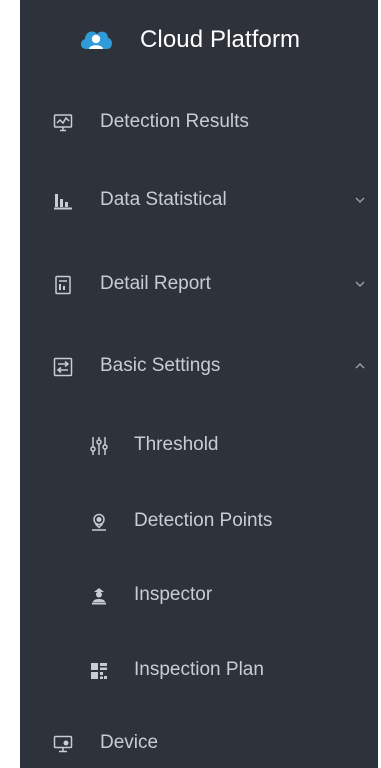 This screenshot has height=768, width=381. I want to click on submenu-item-detection-points: Detection Points, so click(199, 522).